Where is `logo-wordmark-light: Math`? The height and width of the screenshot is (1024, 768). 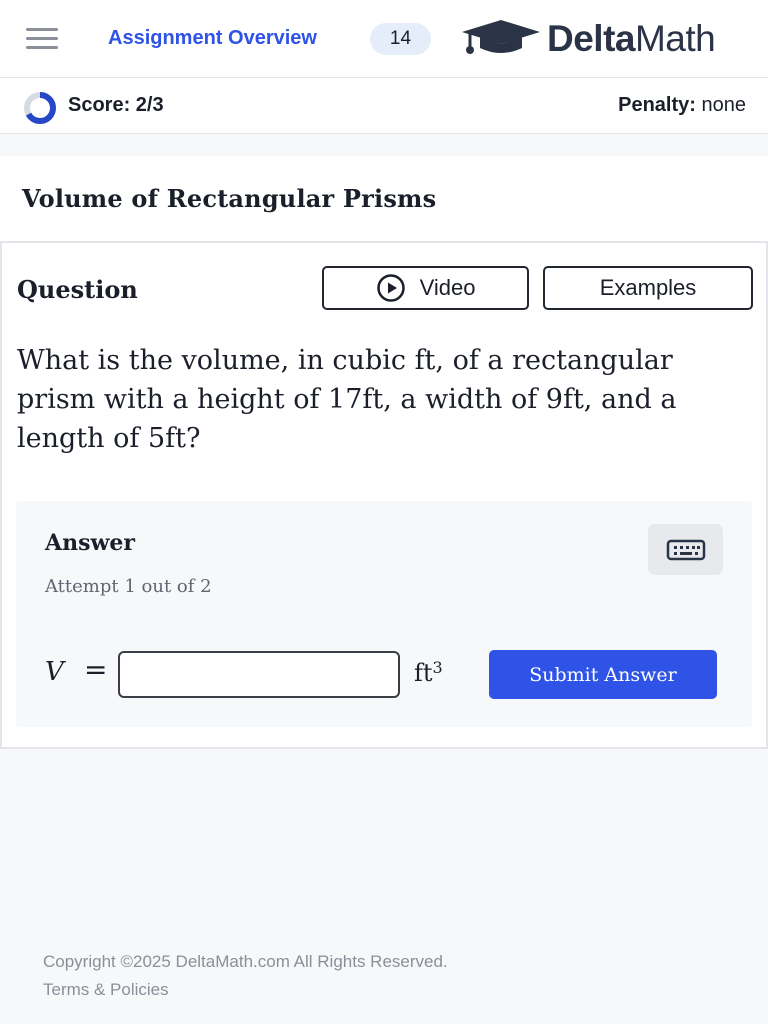
logo-wordmark-light: Math is located at coordinates (675, 38).